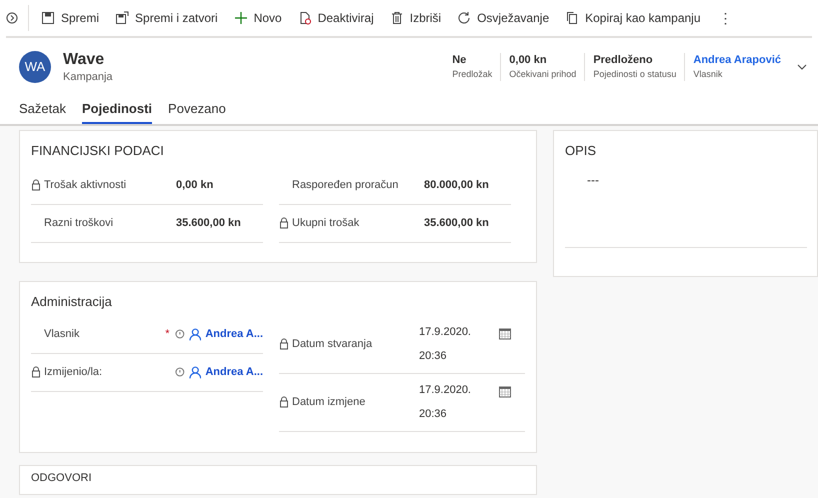 The height and width of the screenshot is (498, 818). Describe the element at coordinates (117, 110) in the screenshot. I see `tab: Pojedinosti` at that location.